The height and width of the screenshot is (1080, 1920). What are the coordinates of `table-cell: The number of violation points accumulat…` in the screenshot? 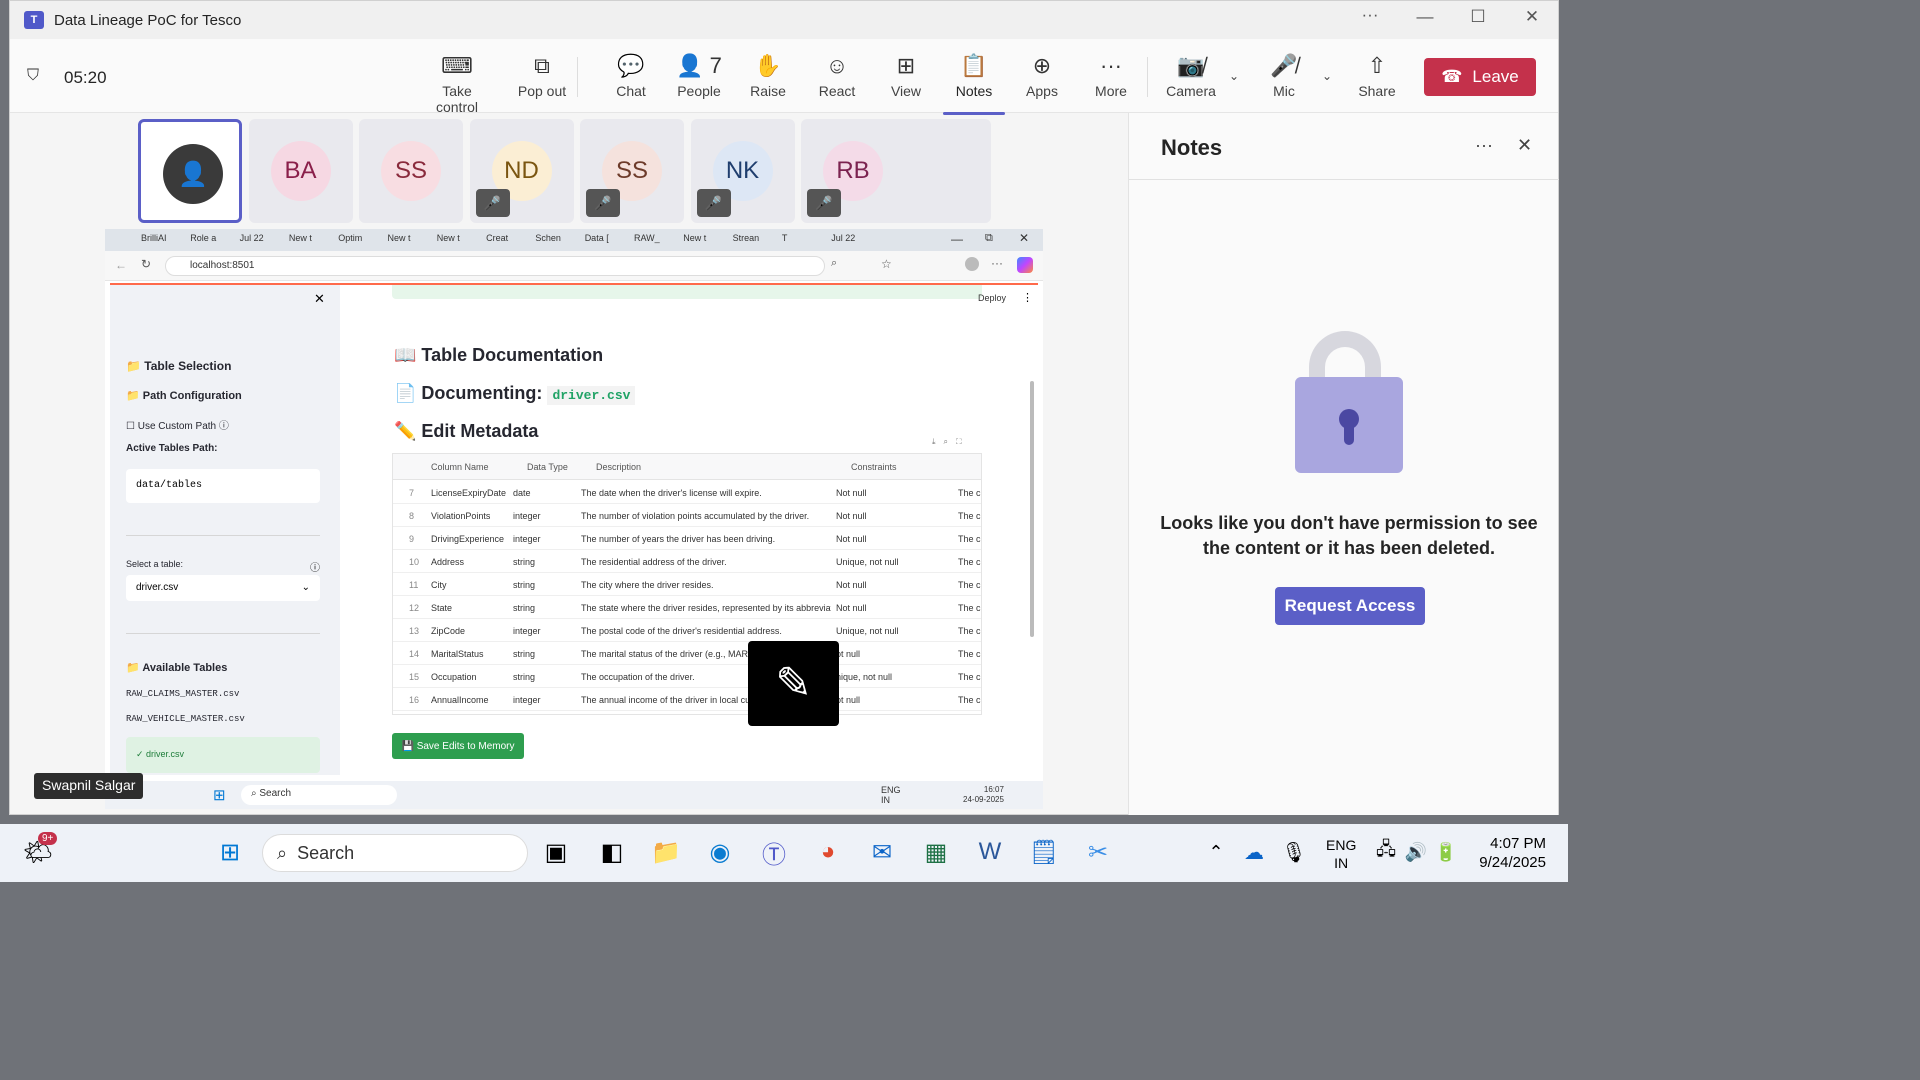 It's located at (706, 516).